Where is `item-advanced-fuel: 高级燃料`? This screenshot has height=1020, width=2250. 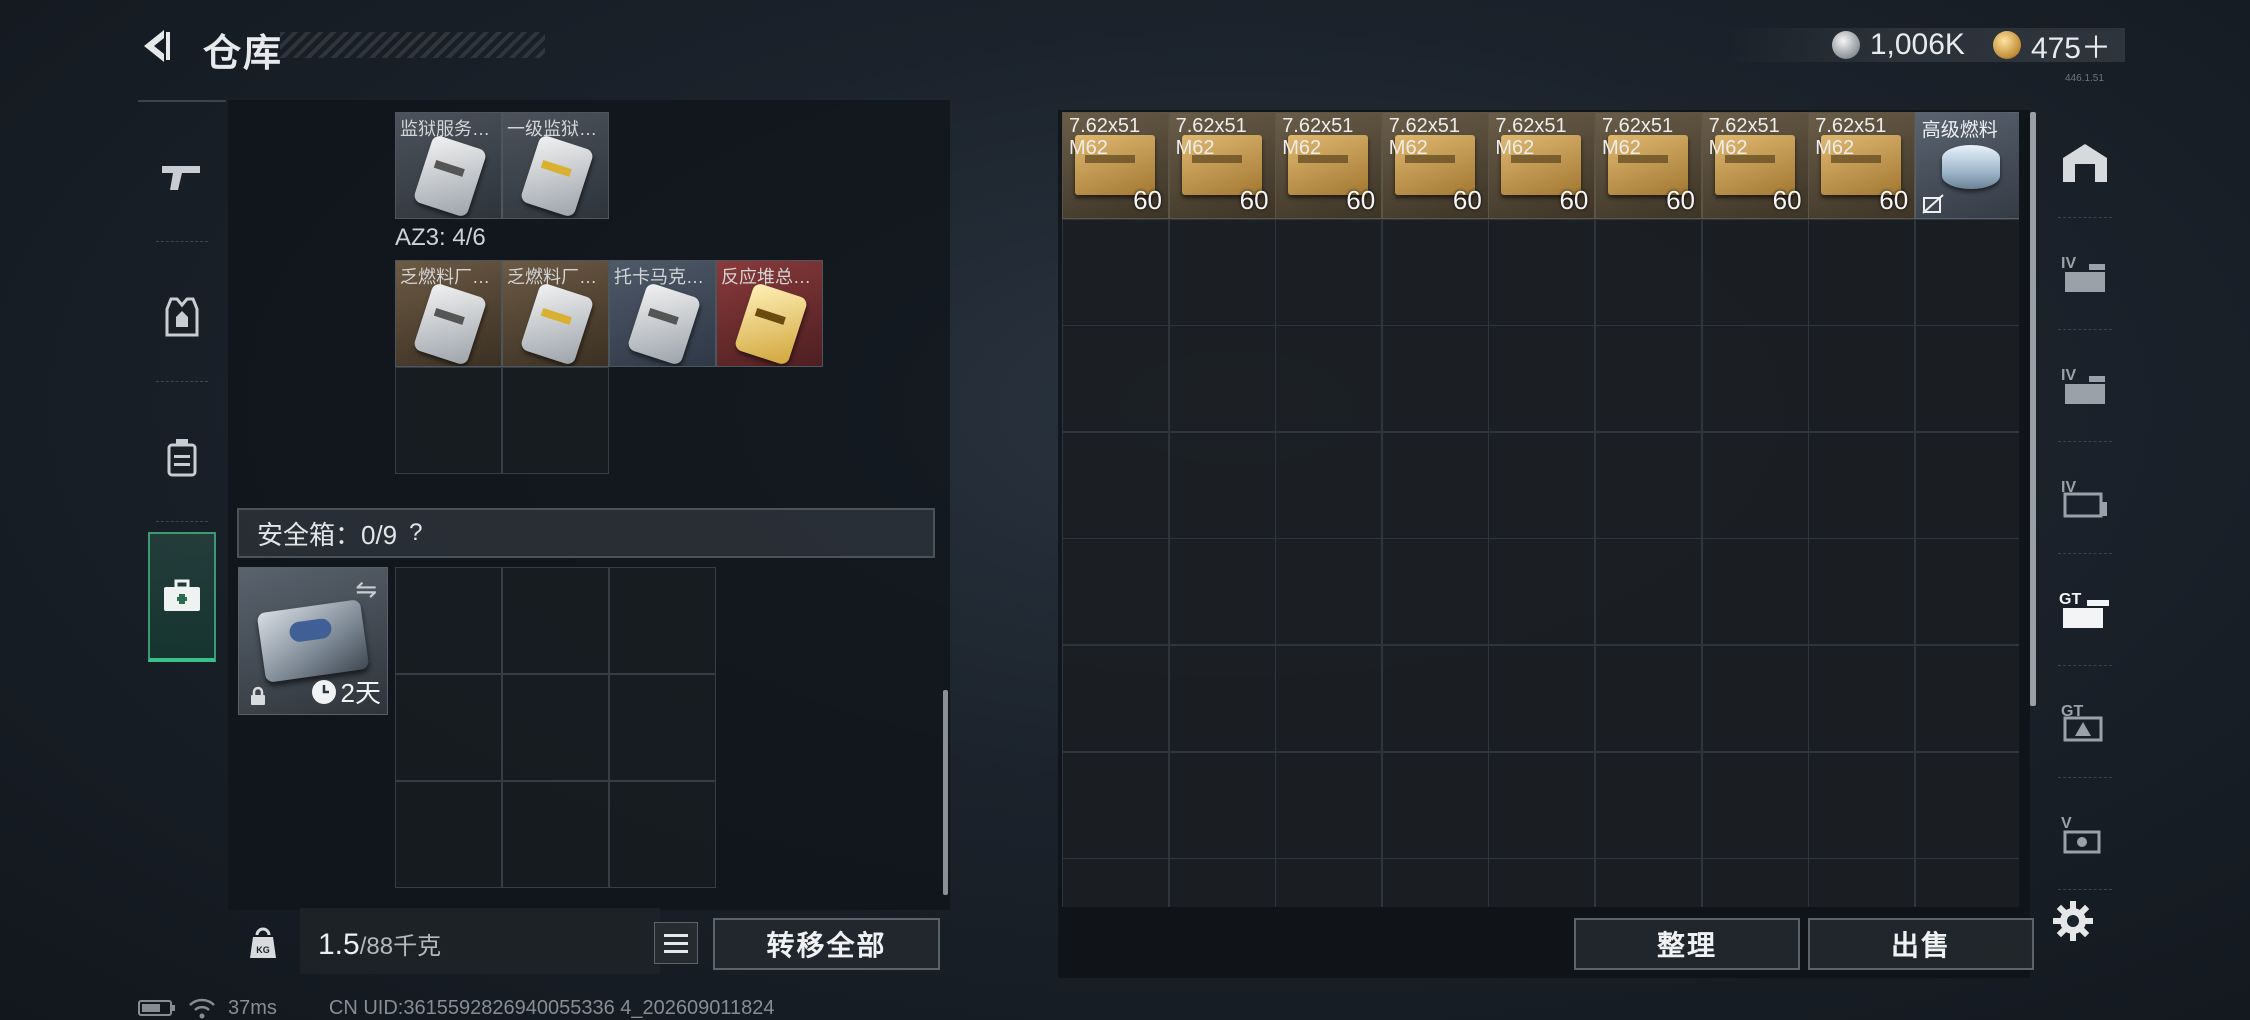 item-advanced-fuel: 高级燃料 is located at coordinates (1966, 165).